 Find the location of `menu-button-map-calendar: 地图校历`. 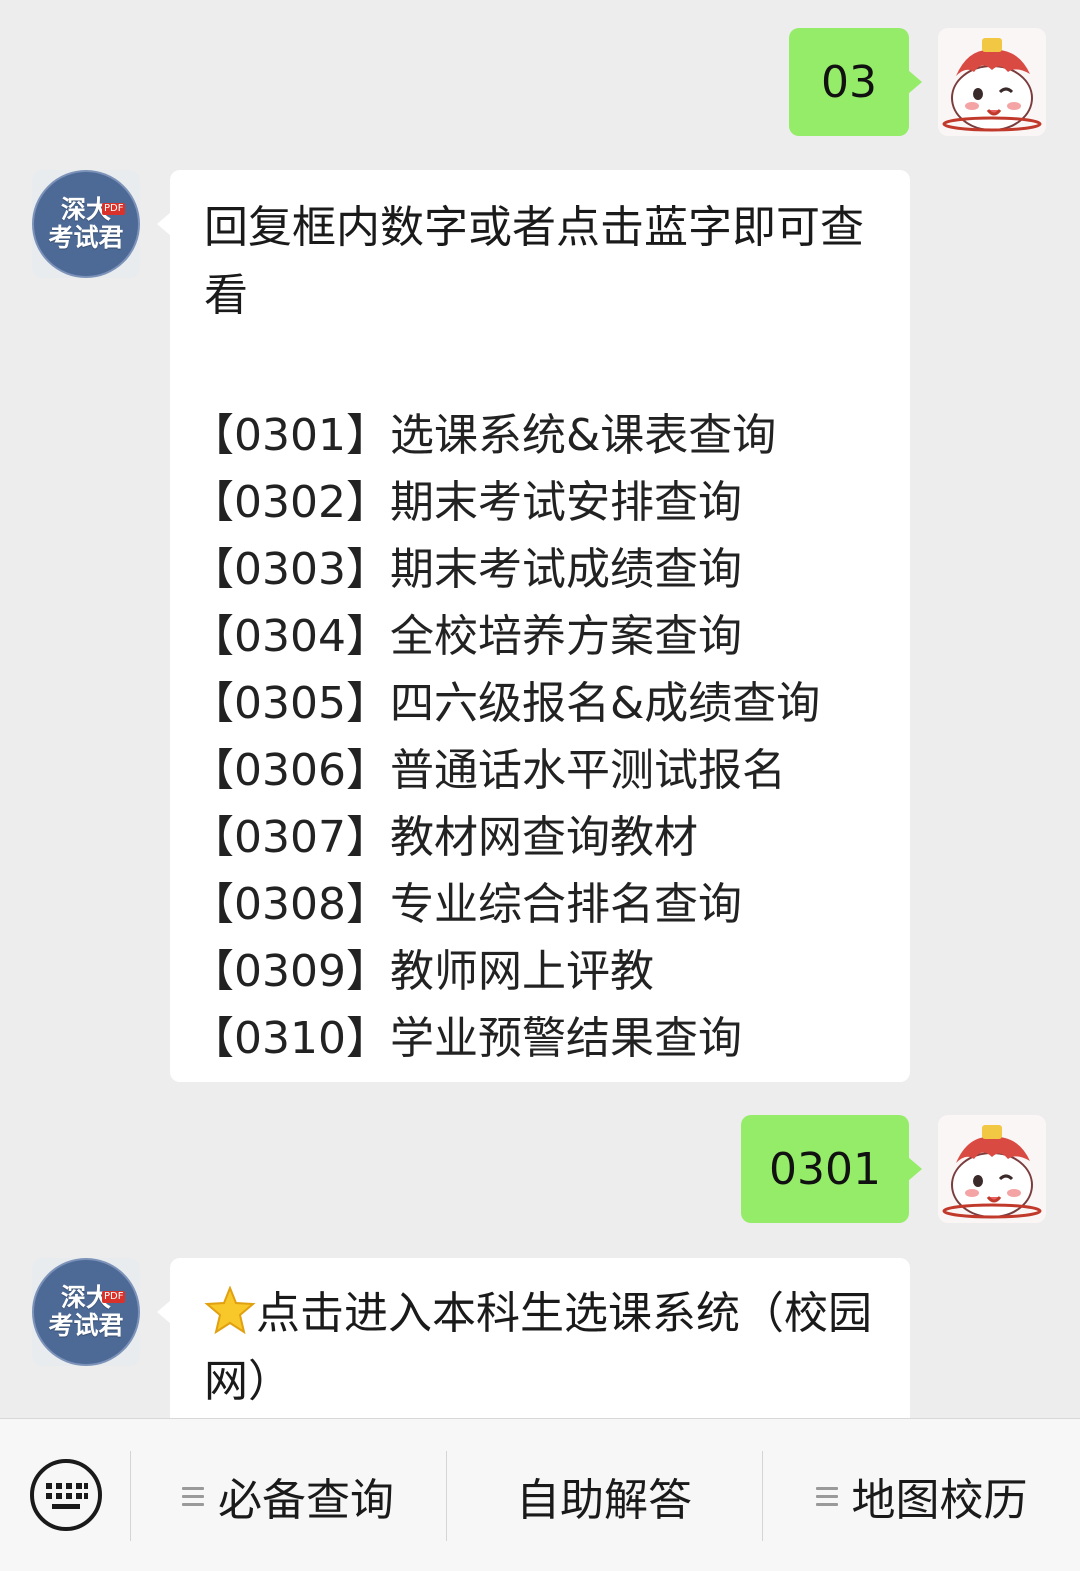

menu-button-map-calendar: 地图校历 is located at coordinates (921, 1496).